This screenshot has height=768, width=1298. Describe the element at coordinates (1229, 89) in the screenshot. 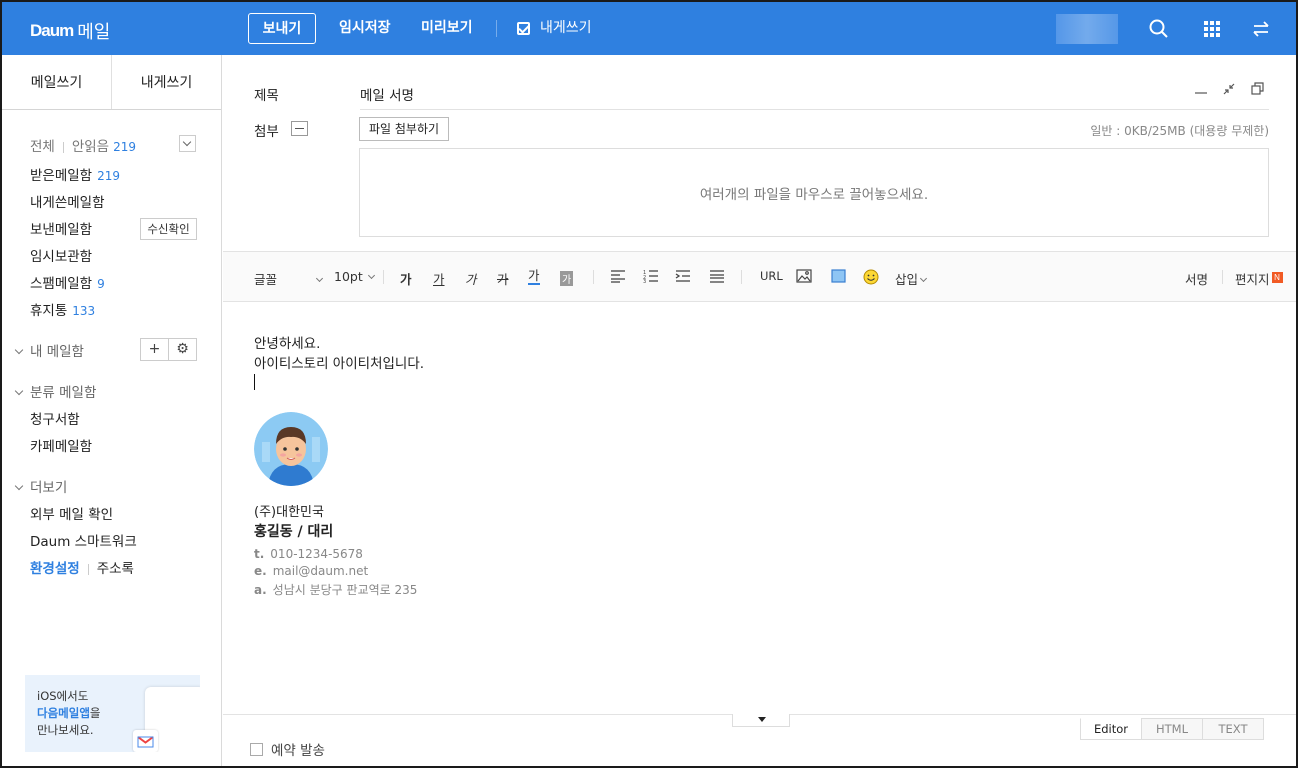

I see `shrink-icon` at that location.